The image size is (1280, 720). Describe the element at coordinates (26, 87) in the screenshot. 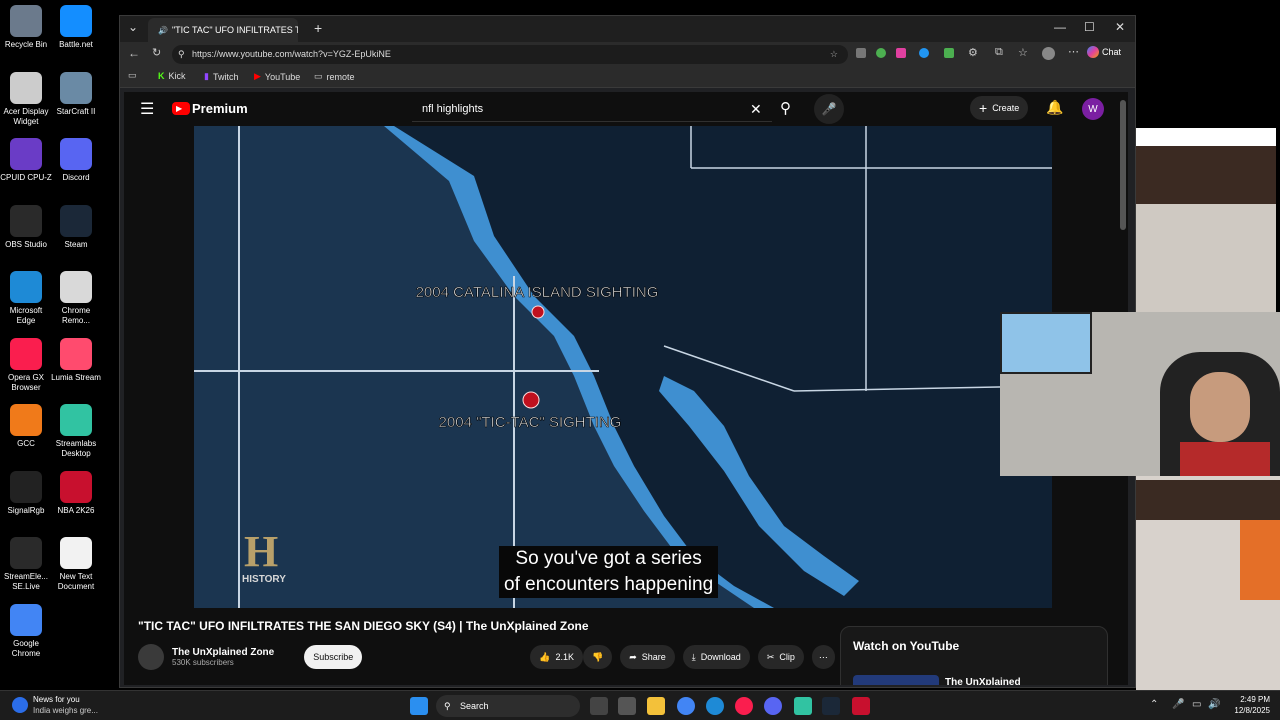

I see `acer-display-icon` at that location.